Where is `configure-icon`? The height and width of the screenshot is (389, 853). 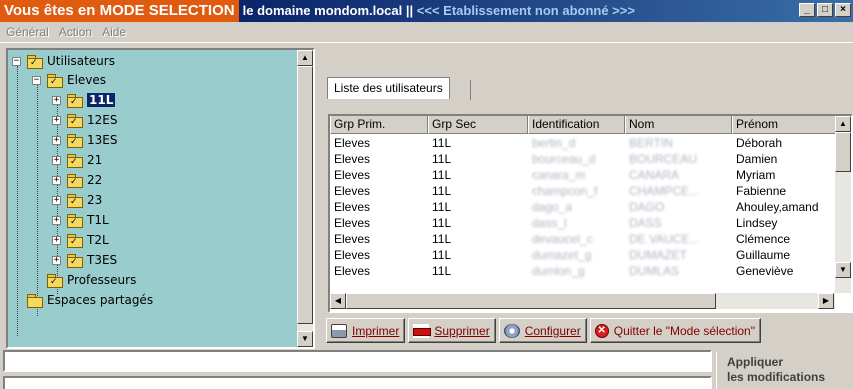 configure-icon is located at coordinates (511, 330).